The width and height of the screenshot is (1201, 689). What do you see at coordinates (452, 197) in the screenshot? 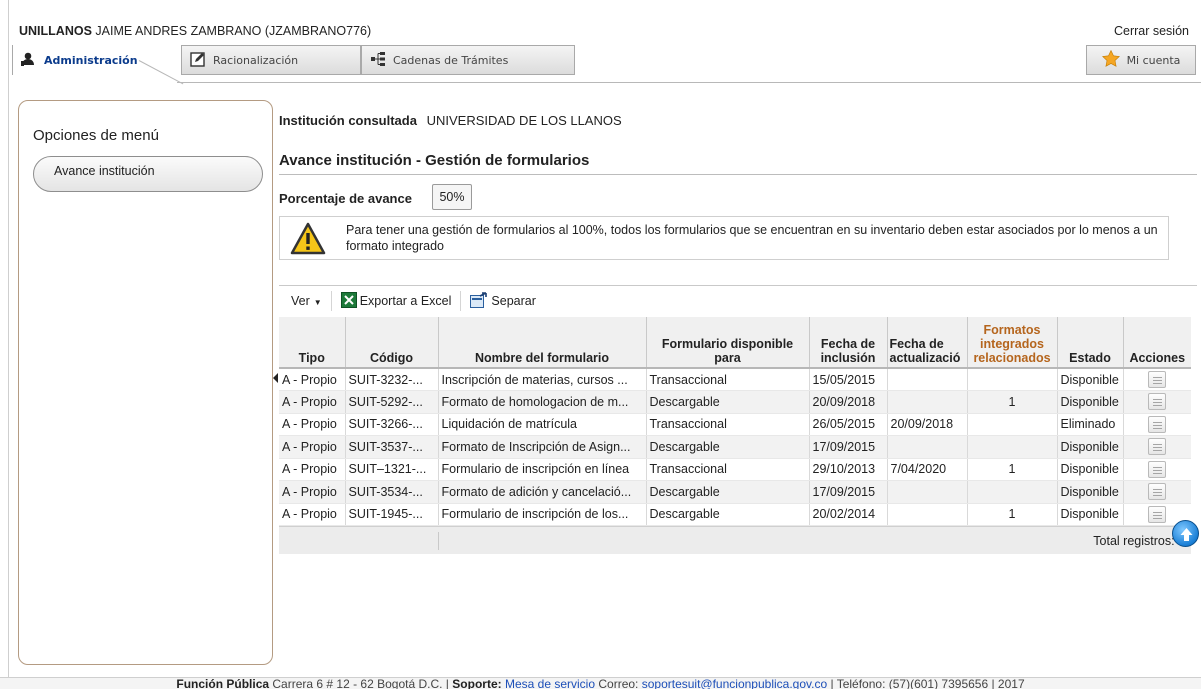
I see `progress-value: 50%` at bounding box center [452, 197].